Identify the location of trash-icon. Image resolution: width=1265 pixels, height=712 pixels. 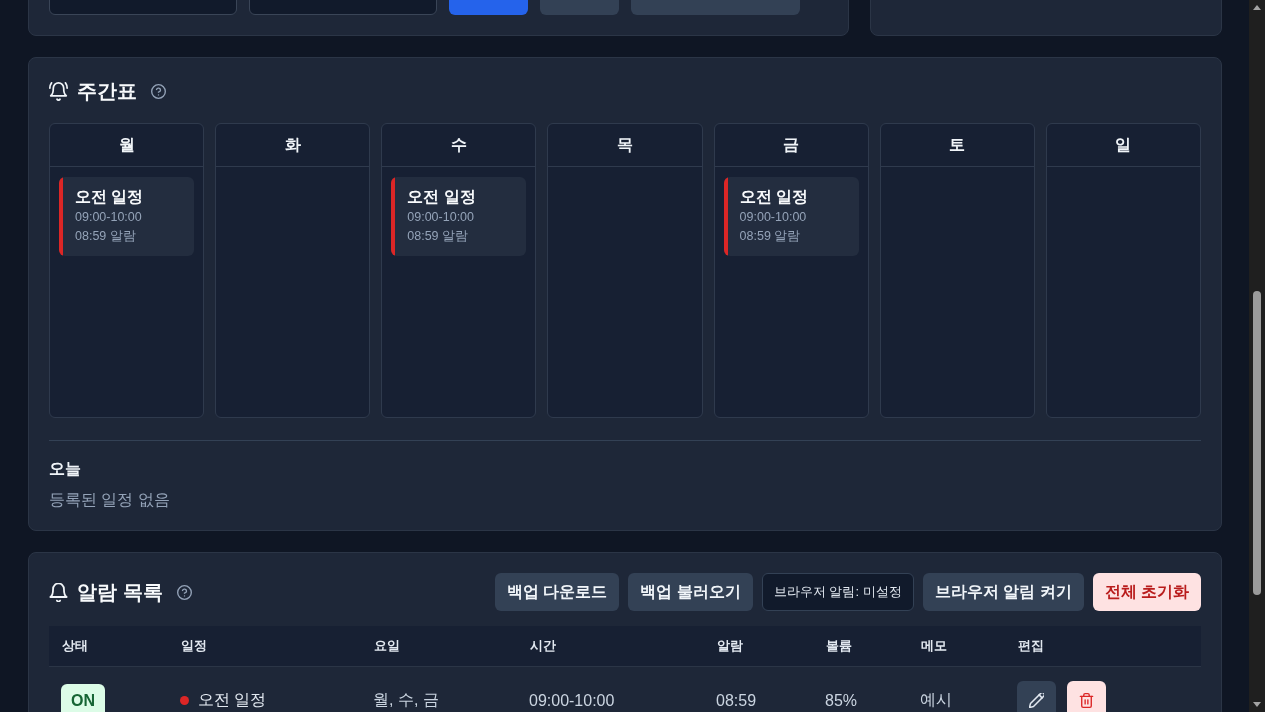
(1086, 700).